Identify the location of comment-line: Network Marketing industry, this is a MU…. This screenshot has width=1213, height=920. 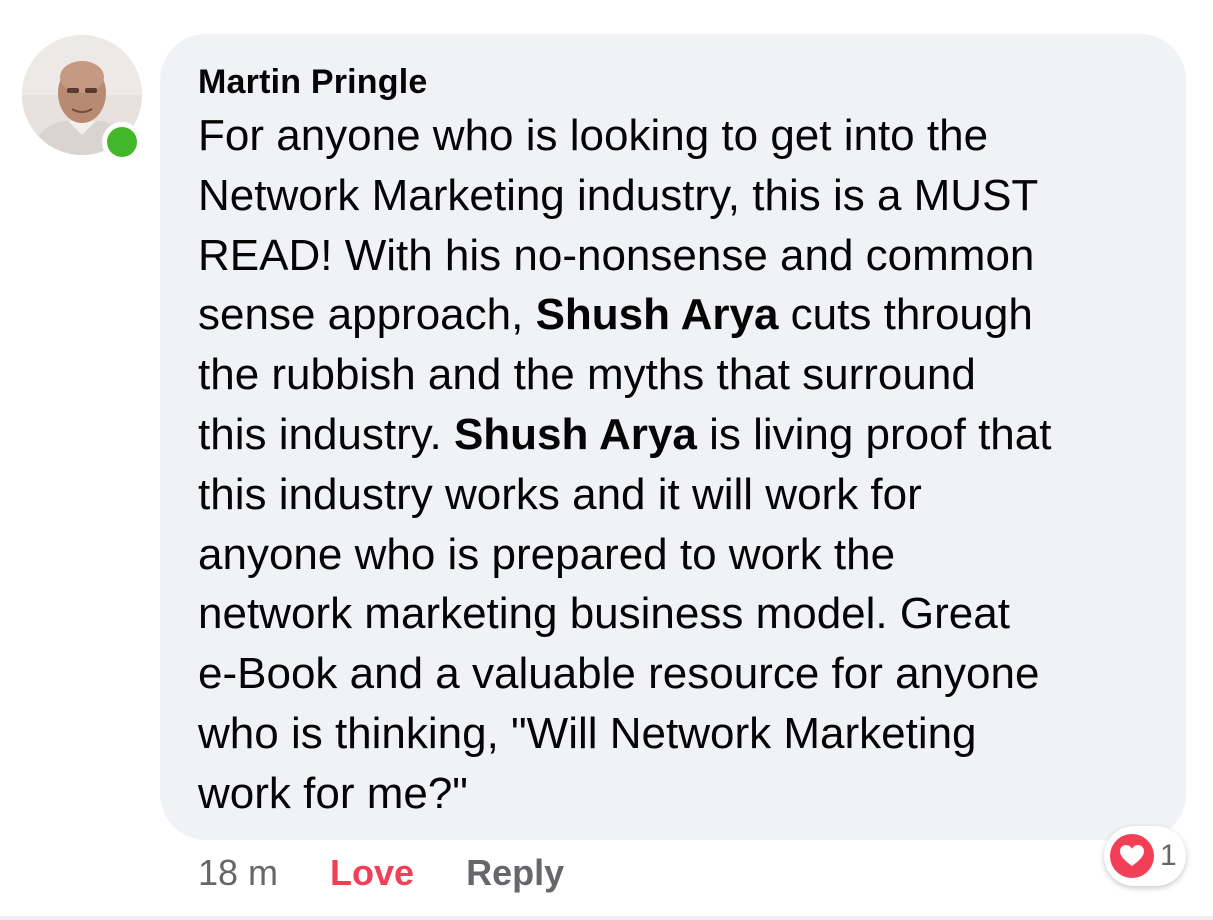
(674, 196).